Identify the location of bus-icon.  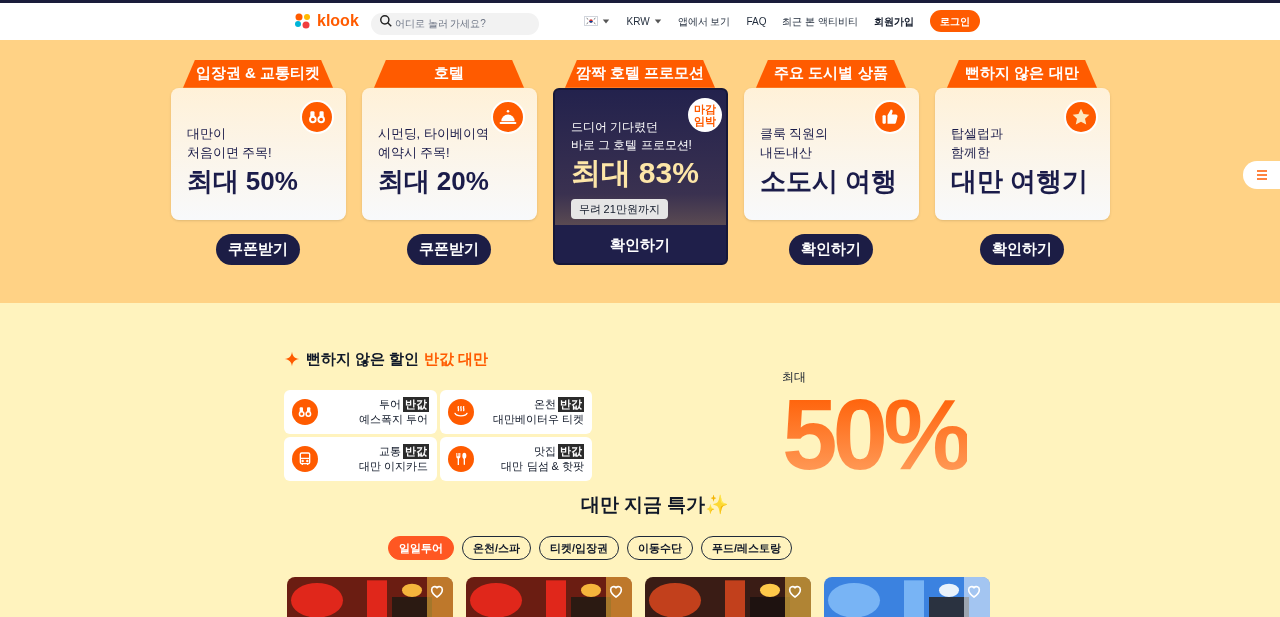
(305, 459).